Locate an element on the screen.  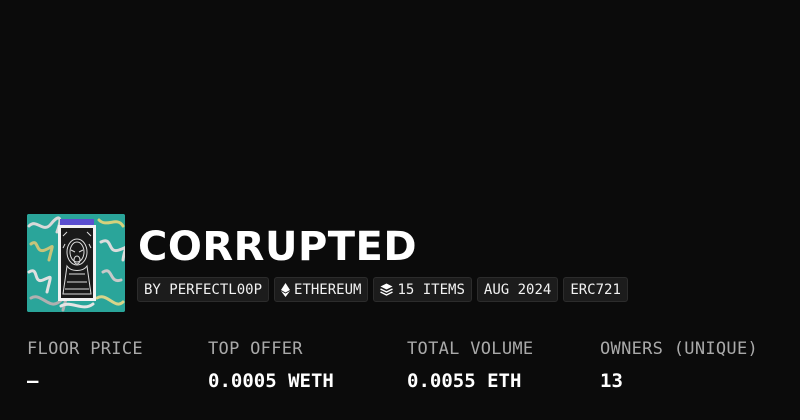
ethereum-icon is located at coordinates (286, 289).